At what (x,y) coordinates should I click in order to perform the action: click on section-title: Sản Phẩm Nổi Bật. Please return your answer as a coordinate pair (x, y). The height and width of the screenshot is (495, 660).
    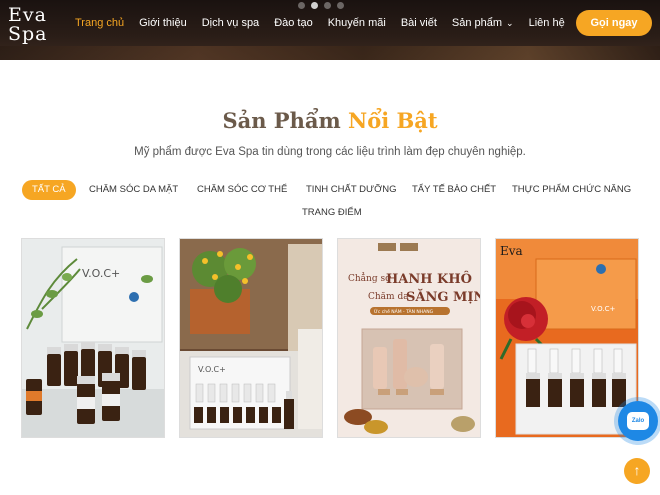
    Looking at the image, I should click on (330, 120).